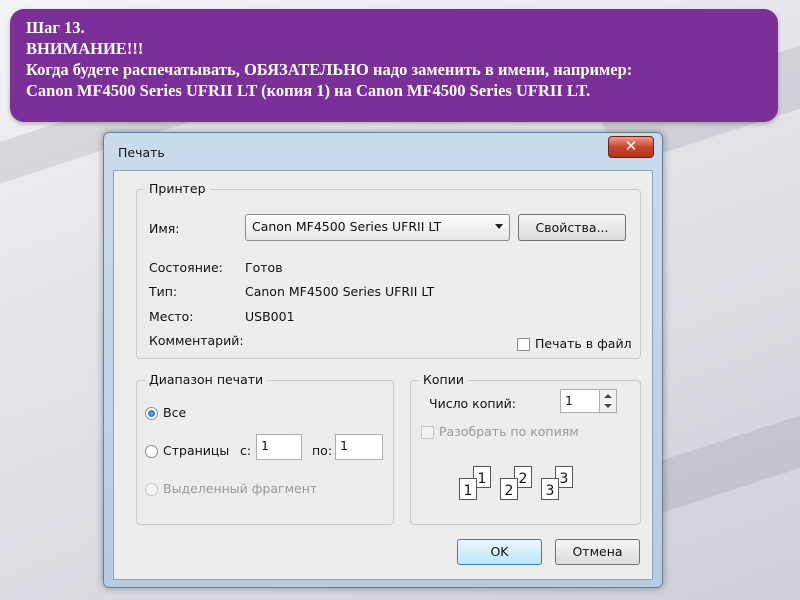 This screenshot has height=600, width=800. What do you see at coordinates (270, 316) in the screenshot?
I see `where-value: USB001` at bounding box center [270, 316].